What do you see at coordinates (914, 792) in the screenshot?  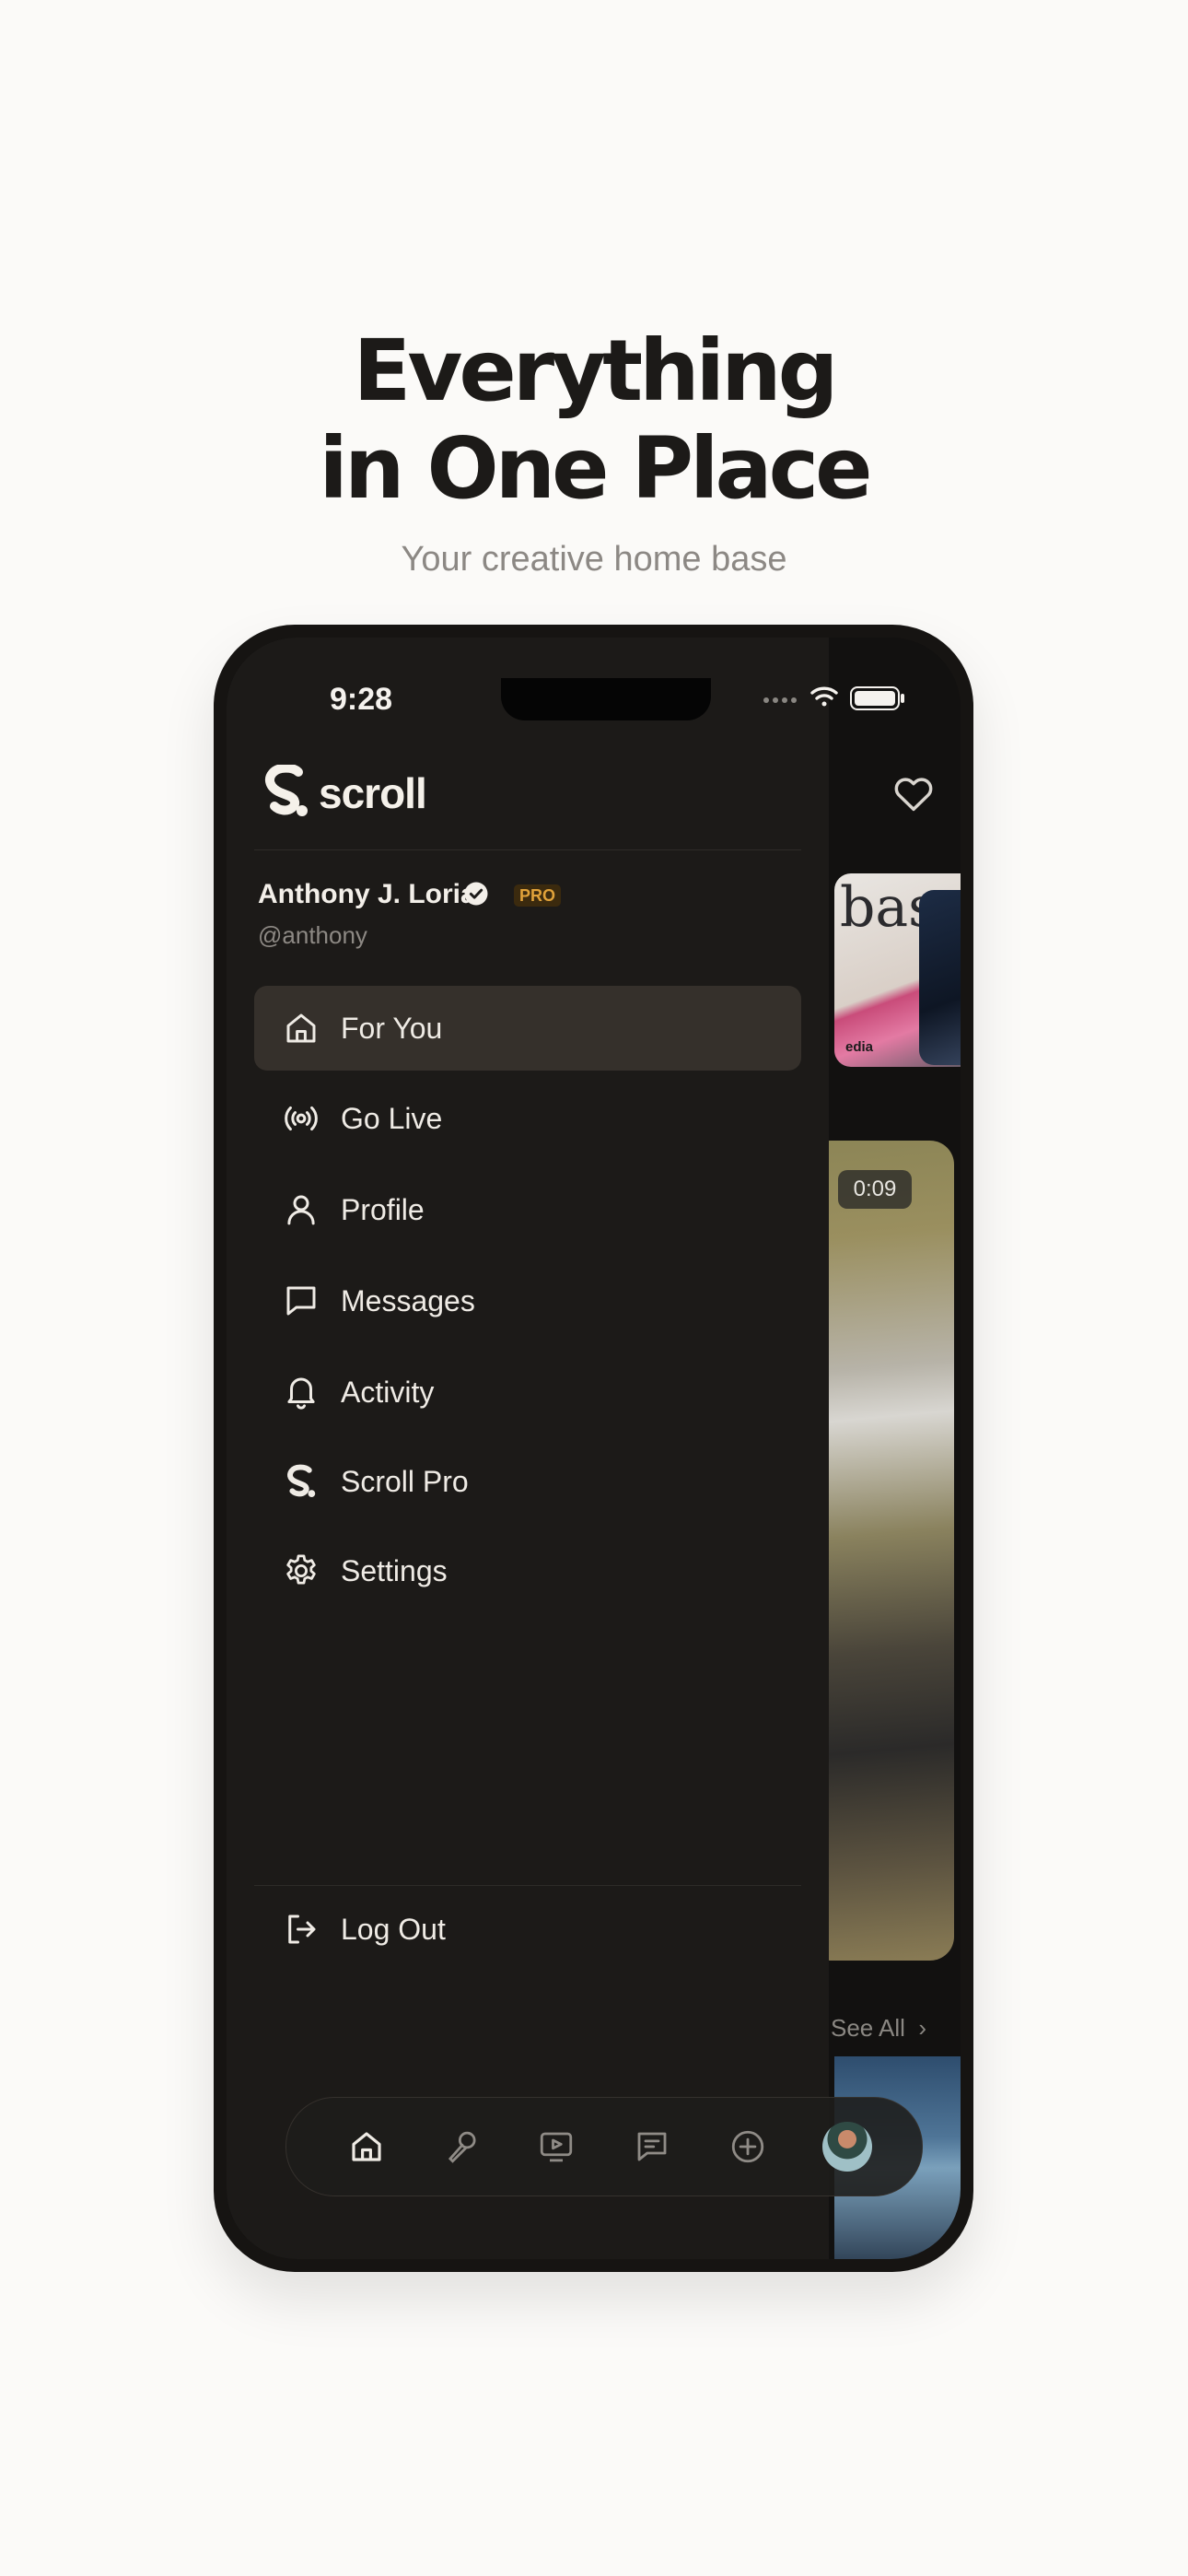 I see `heart-icon` at bounding box center [914, 792].